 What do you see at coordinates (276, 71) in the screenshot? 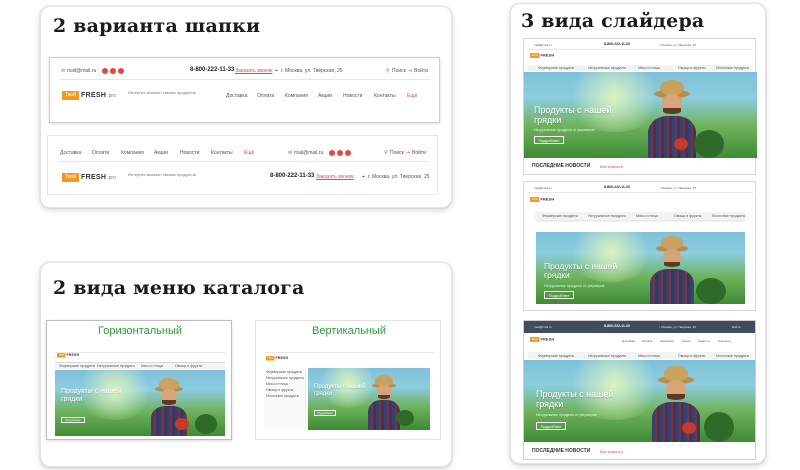
I see `location-icon: ⌖` at bounding box center [276, 71].